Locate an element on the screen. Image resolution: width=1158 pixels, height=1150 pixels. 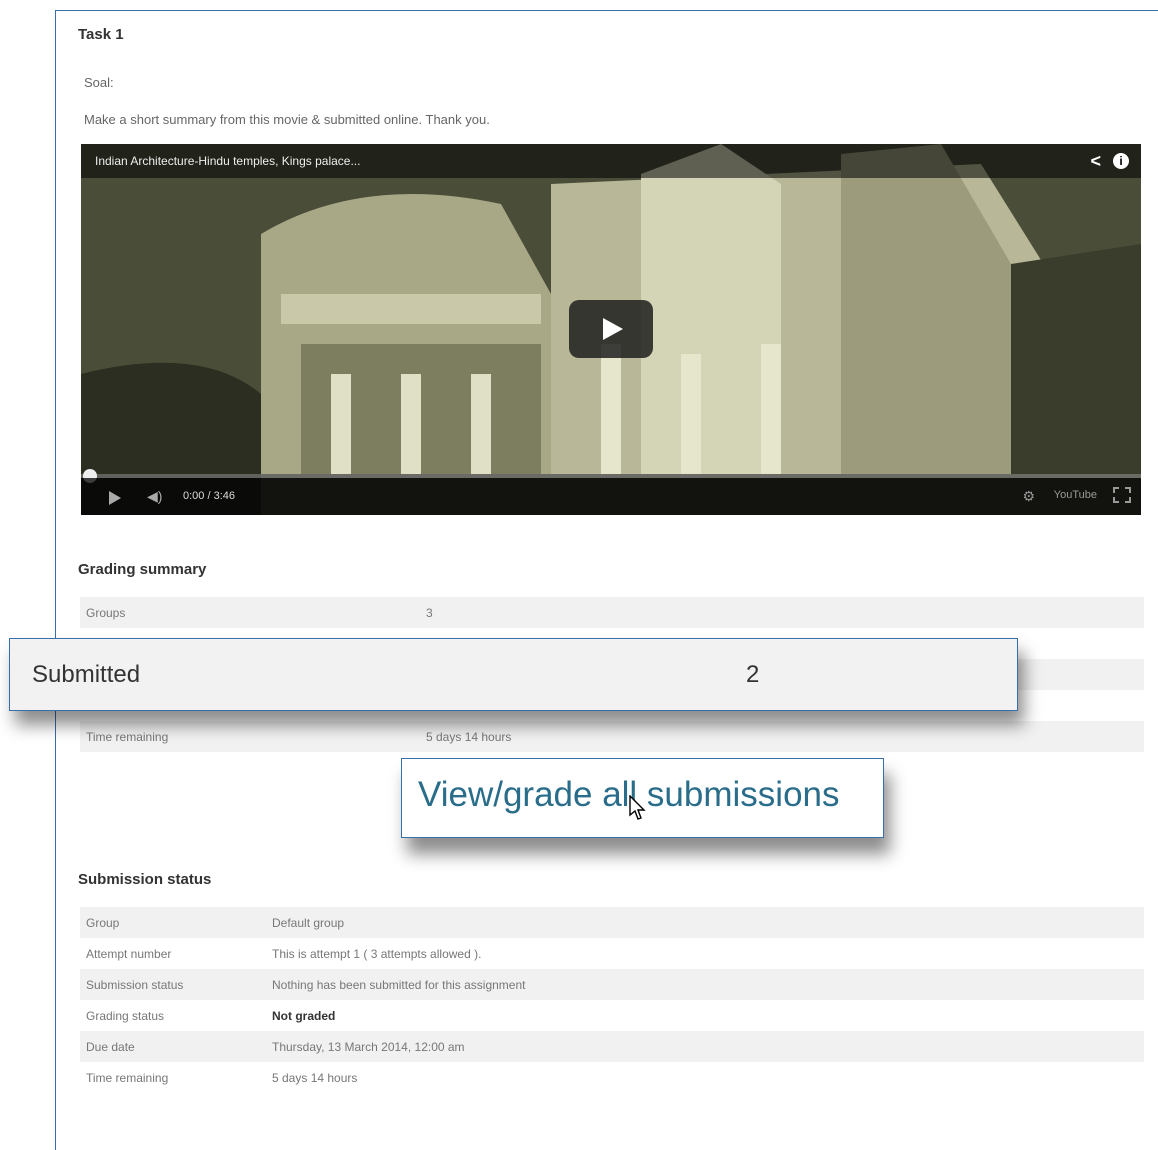
play-icon is located at coordinates (115, 498).